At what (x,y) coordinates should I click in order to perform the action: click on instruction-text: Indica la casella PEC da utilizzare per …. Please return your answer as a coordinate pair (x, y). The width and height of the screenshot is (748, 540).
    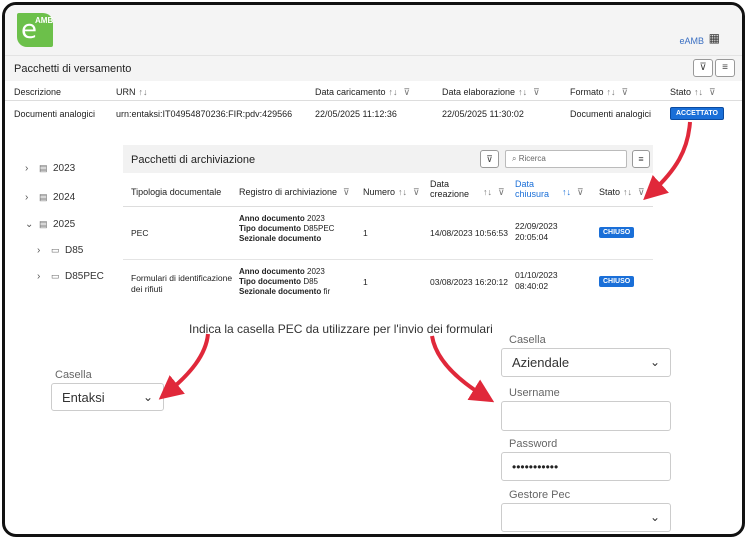
    Looking at the image, I should click on (341, 329).